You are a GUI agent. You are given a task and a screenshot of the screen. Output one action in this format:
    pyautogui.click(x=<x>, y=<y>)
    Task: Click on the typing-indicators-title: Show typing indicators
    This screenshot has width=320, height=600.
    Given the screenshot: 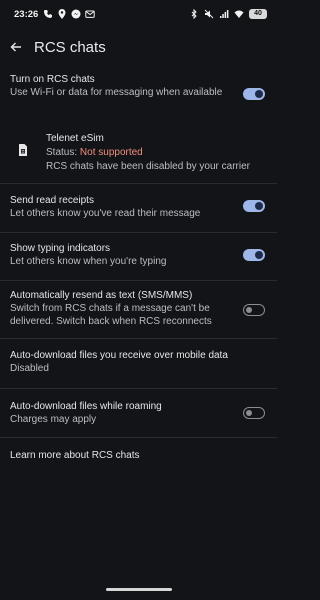 What is the action you would take?
    pyautogui.click(x=60, y=248)
    